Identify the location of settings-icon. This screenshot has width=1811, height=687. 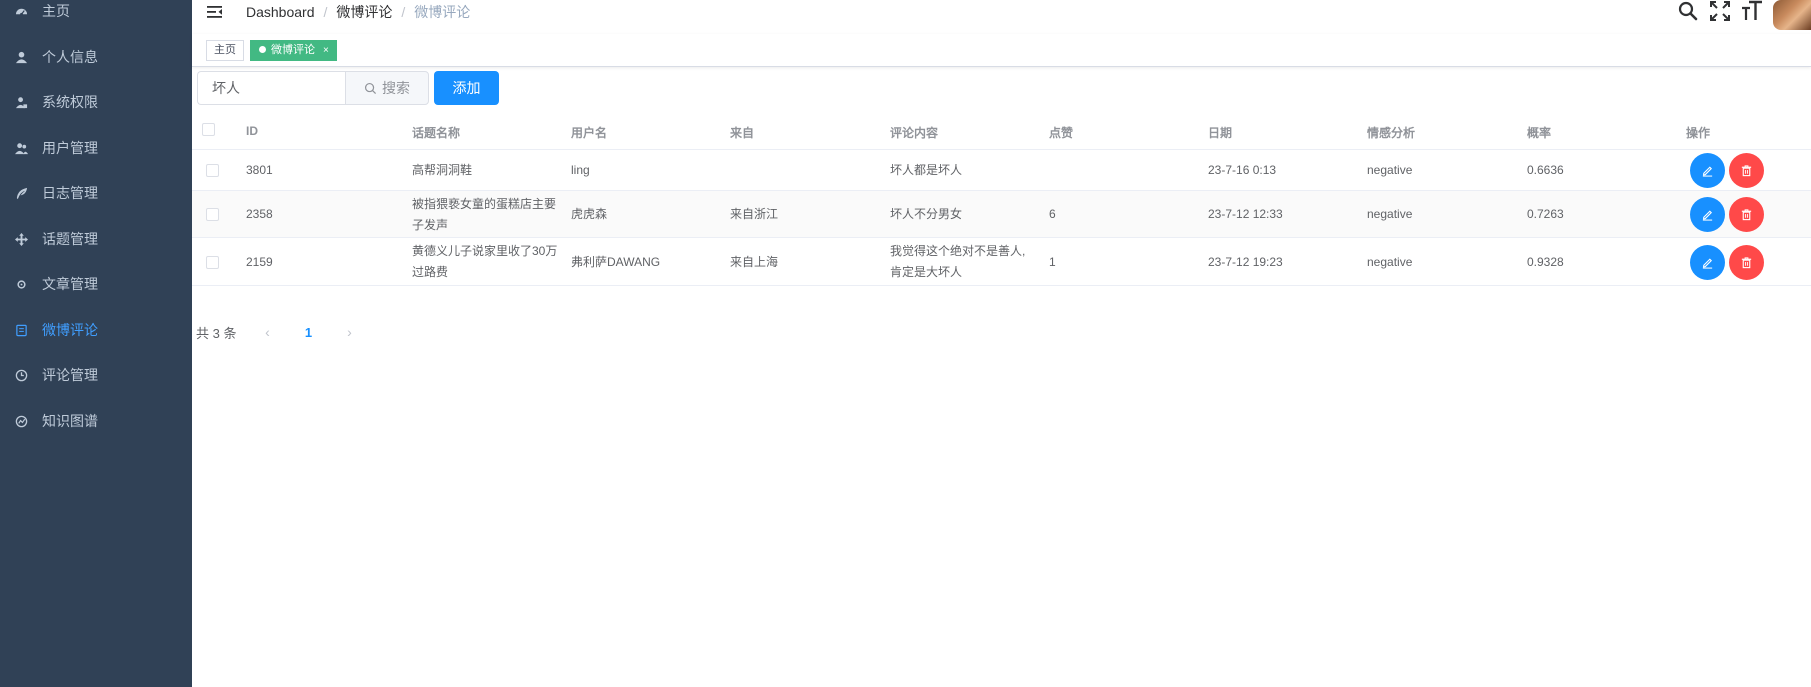
(21, 284).